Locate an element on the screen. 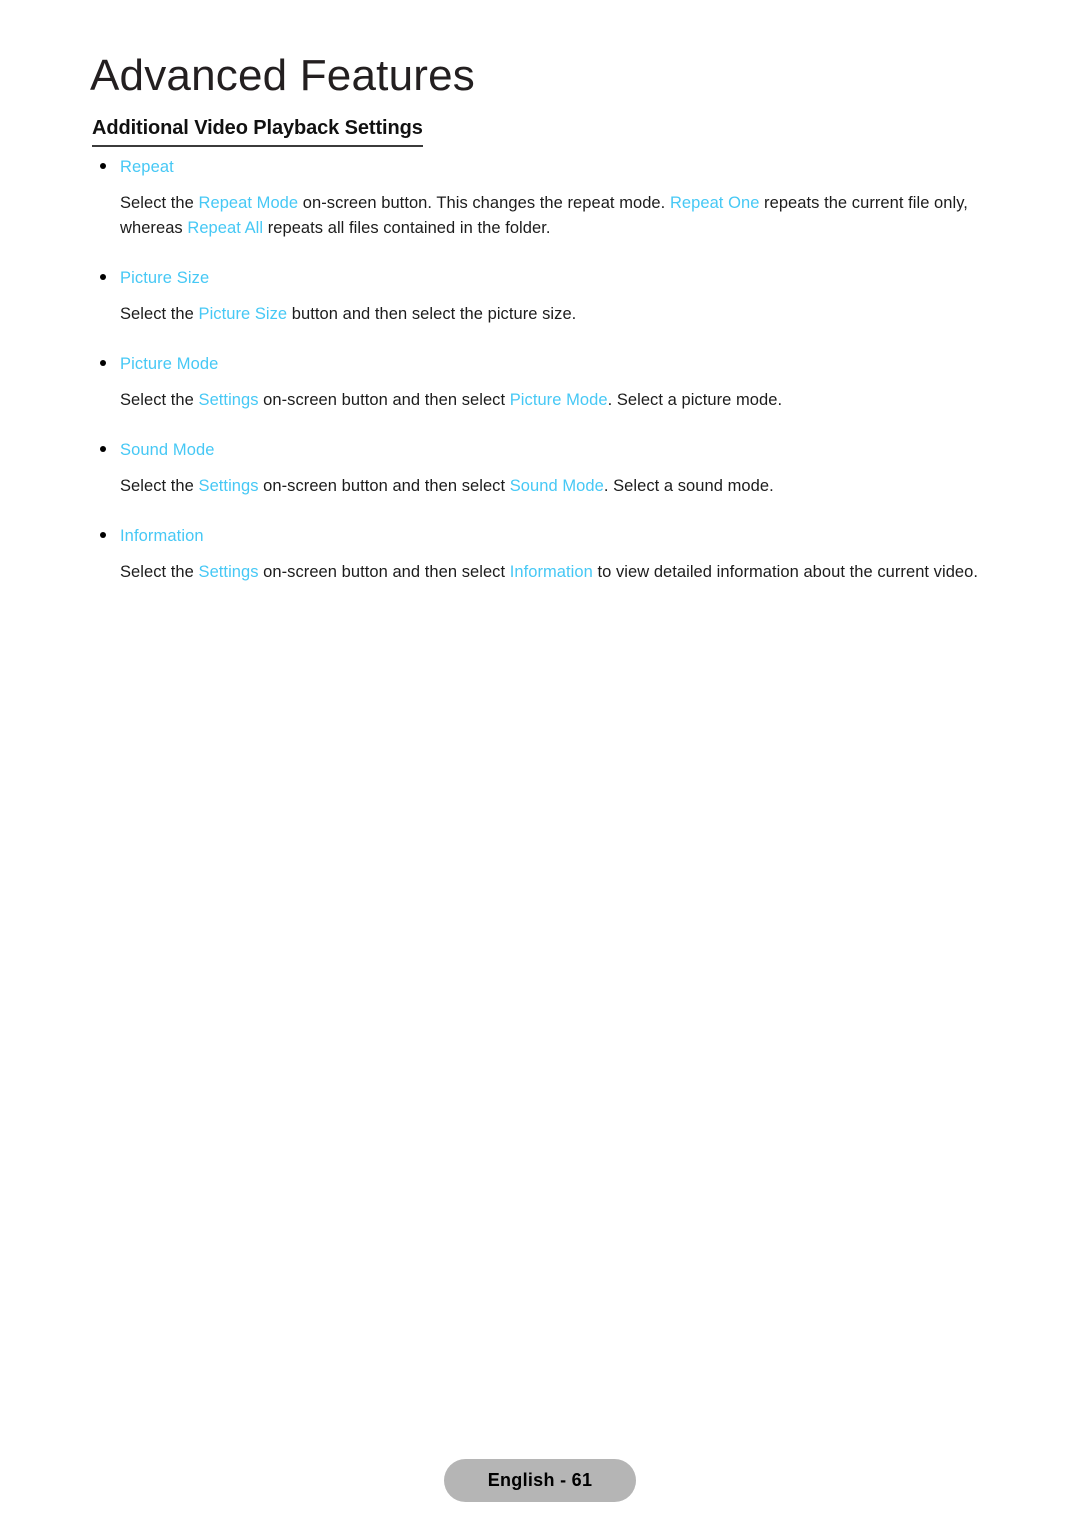 Image resolution: width=1080 pixels, height=1534 pixels. ui-term-picture-mode: Picture Mode is located at coordinates (558, 400).